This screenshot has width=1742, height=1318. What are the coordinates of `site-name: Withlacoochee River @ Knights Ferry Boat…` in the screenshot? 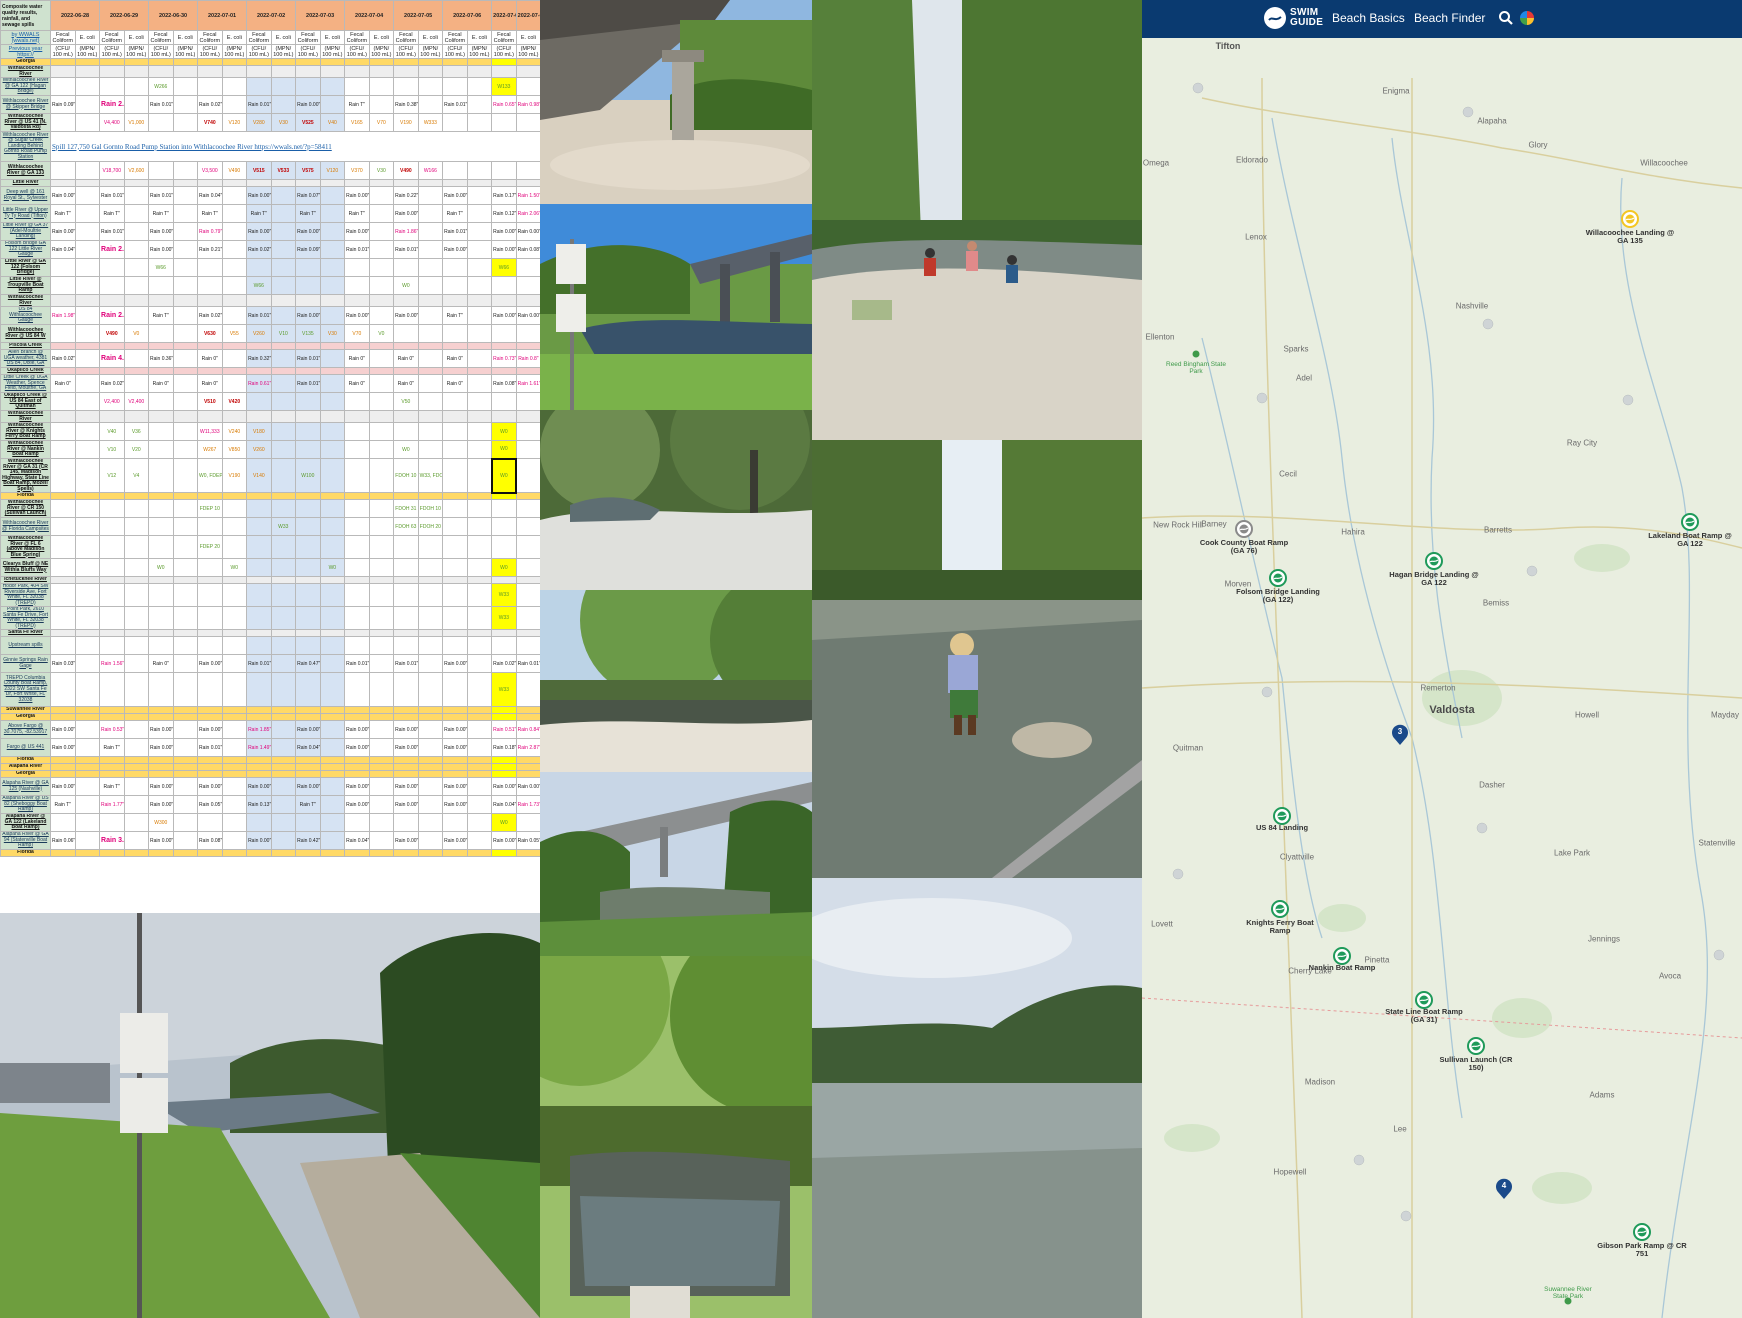 It's located at (25, 431).